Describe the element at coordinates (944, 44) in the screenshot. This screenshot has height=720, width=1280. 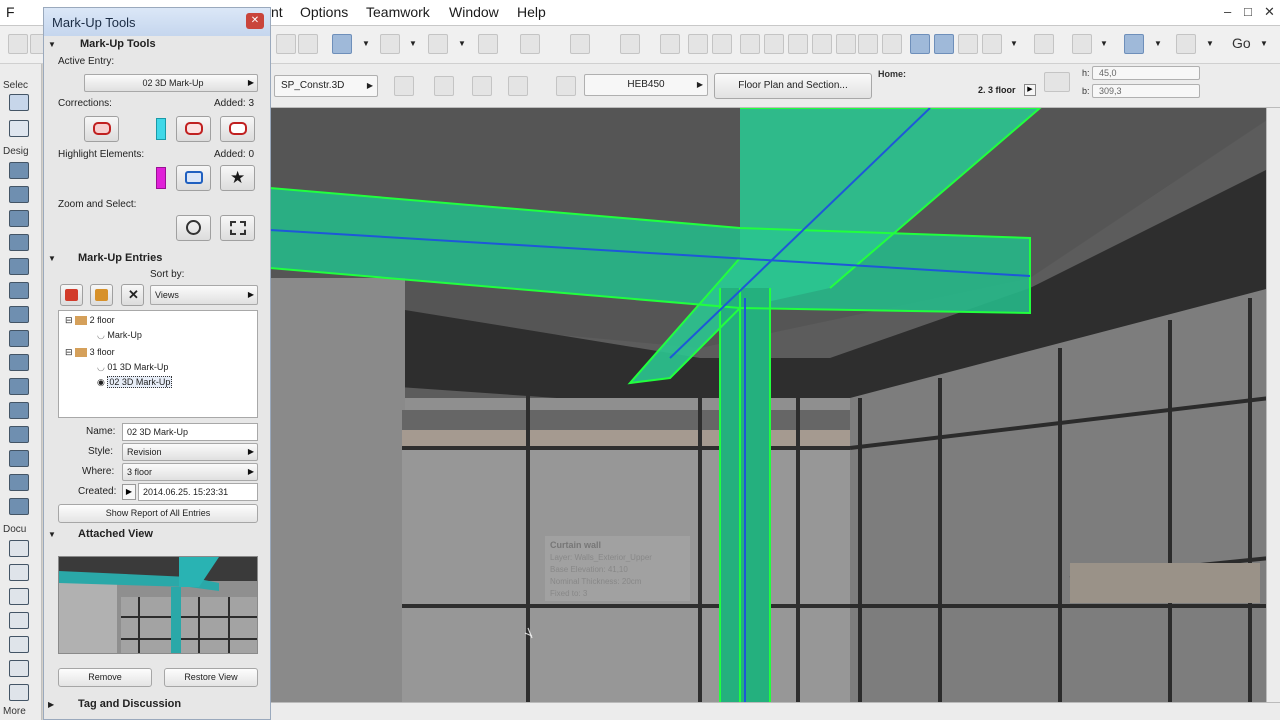
I see `markup-pen-icon` at that location.